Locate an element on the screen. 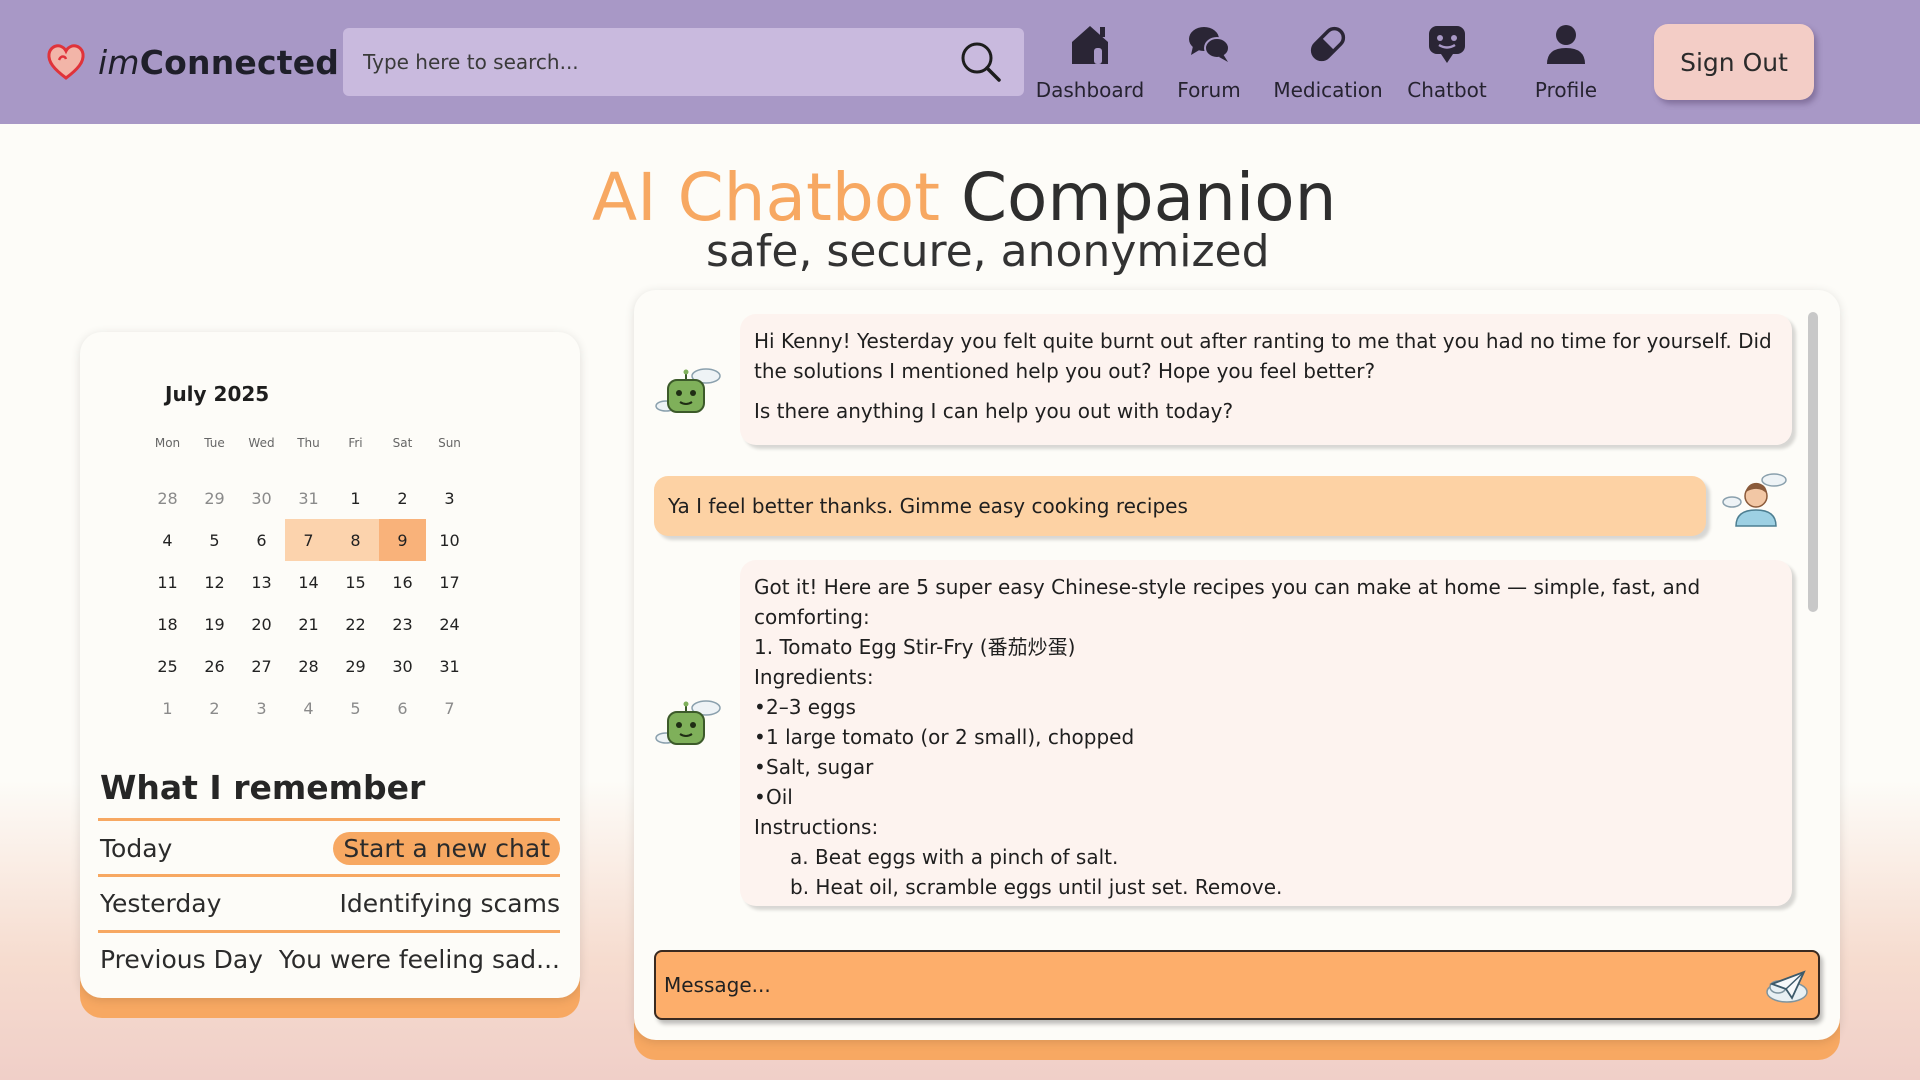 The height and width of the screenshot is (1080, 1920). memory-row-label: Today is located at coordinates (136, 848).